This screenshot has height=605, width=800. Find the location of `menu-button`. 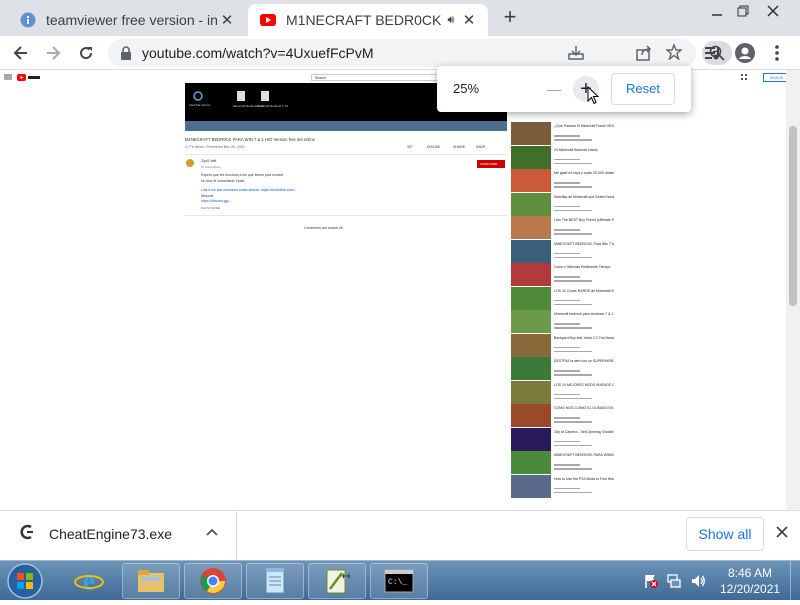

menu-button is located at coordinates (777, 53).